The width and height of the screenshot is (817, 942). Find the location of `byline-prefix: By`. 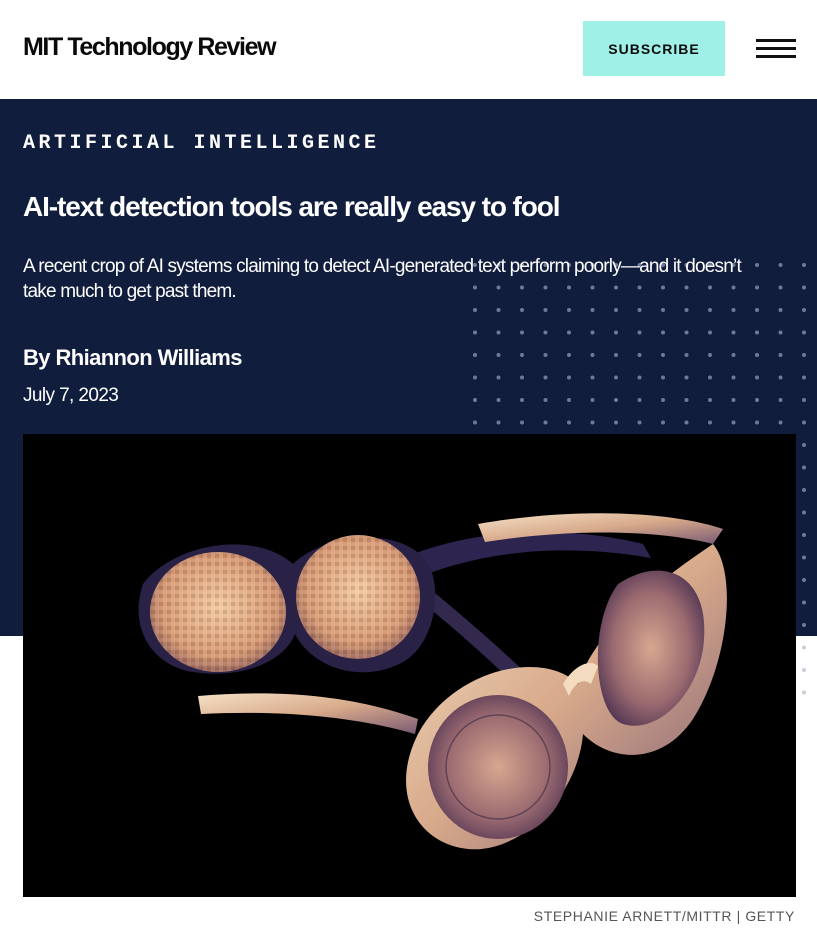

byline-prefix: By is located at coordinates (39, 357).